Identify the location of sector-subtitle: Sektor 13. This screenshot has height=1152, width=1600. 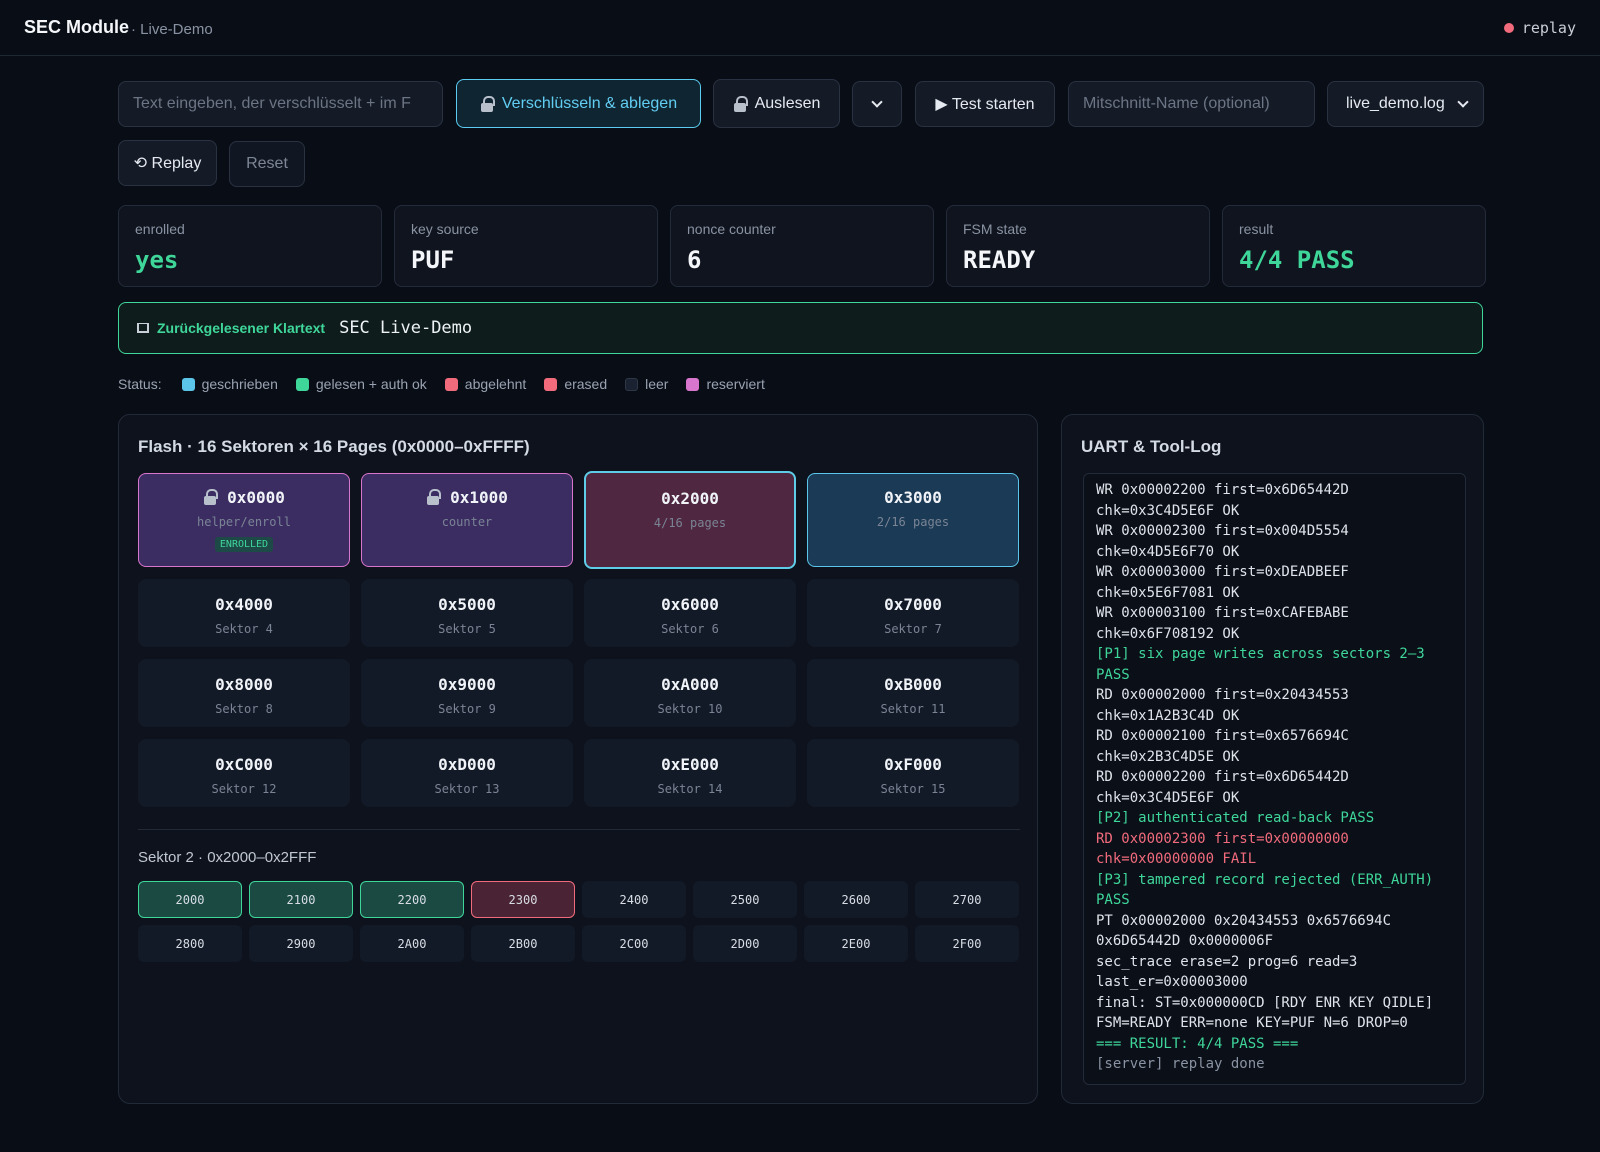
(467, 789).